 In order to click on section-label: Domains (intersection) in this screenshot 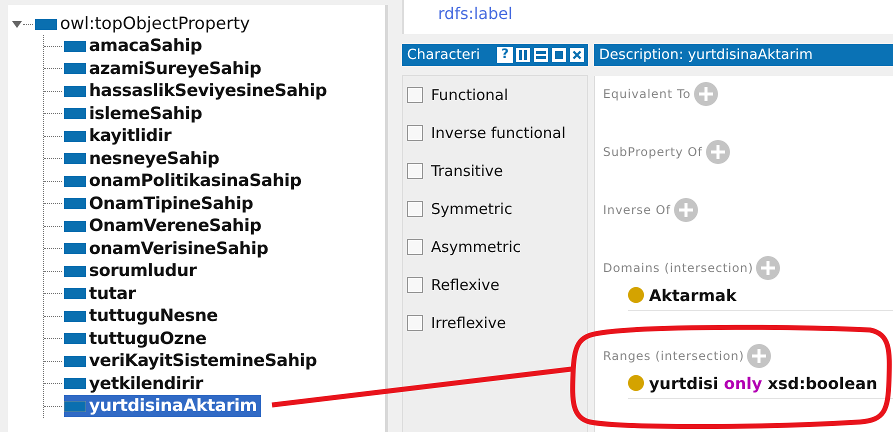, I will do `click(678, 268)`.